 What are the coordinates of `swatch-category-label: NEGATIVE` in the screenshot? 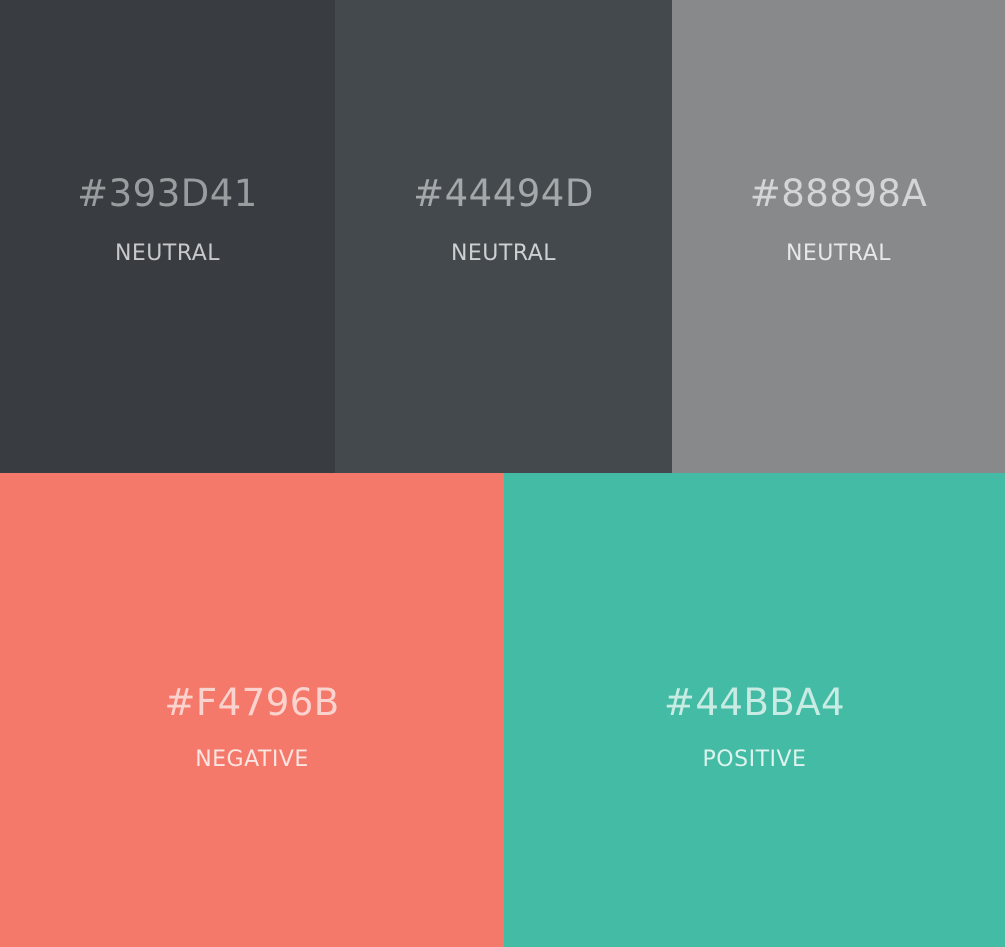 It's located at (252, 759).